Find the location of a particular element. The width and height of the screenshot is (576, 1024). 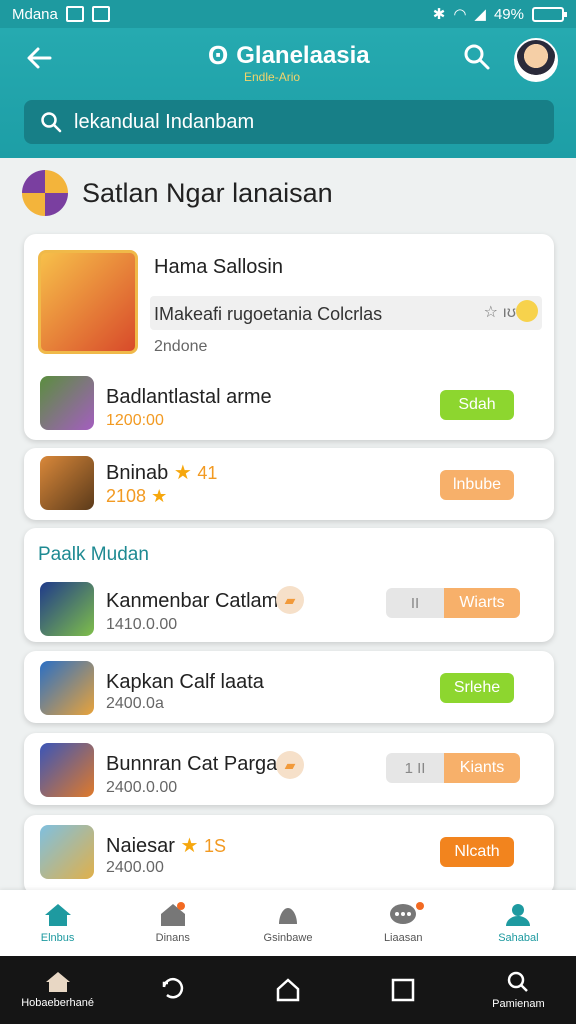

list-item-sub: 2400.0.00 is located at coordinates (142, 787).